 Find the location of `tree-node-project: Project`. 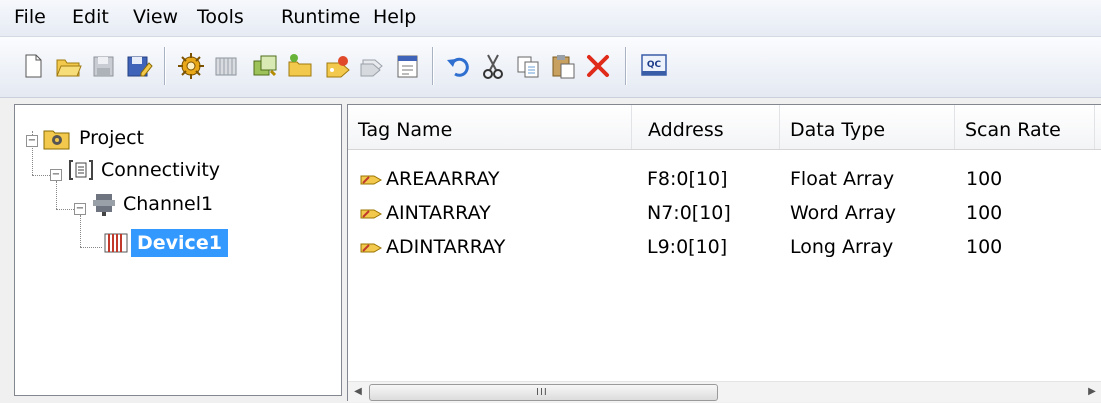

tree-node-project: Project is located at coordinates (93, 138).